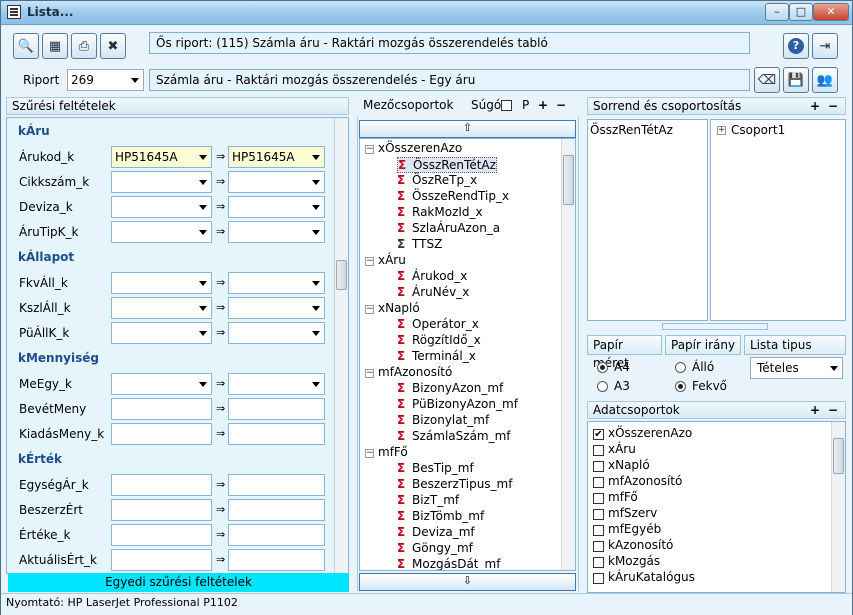 The height and width of the screenshot is (615, 853). I want to click on tree-field-item: Σ BizonyAzon_mf, so click(450, 388).